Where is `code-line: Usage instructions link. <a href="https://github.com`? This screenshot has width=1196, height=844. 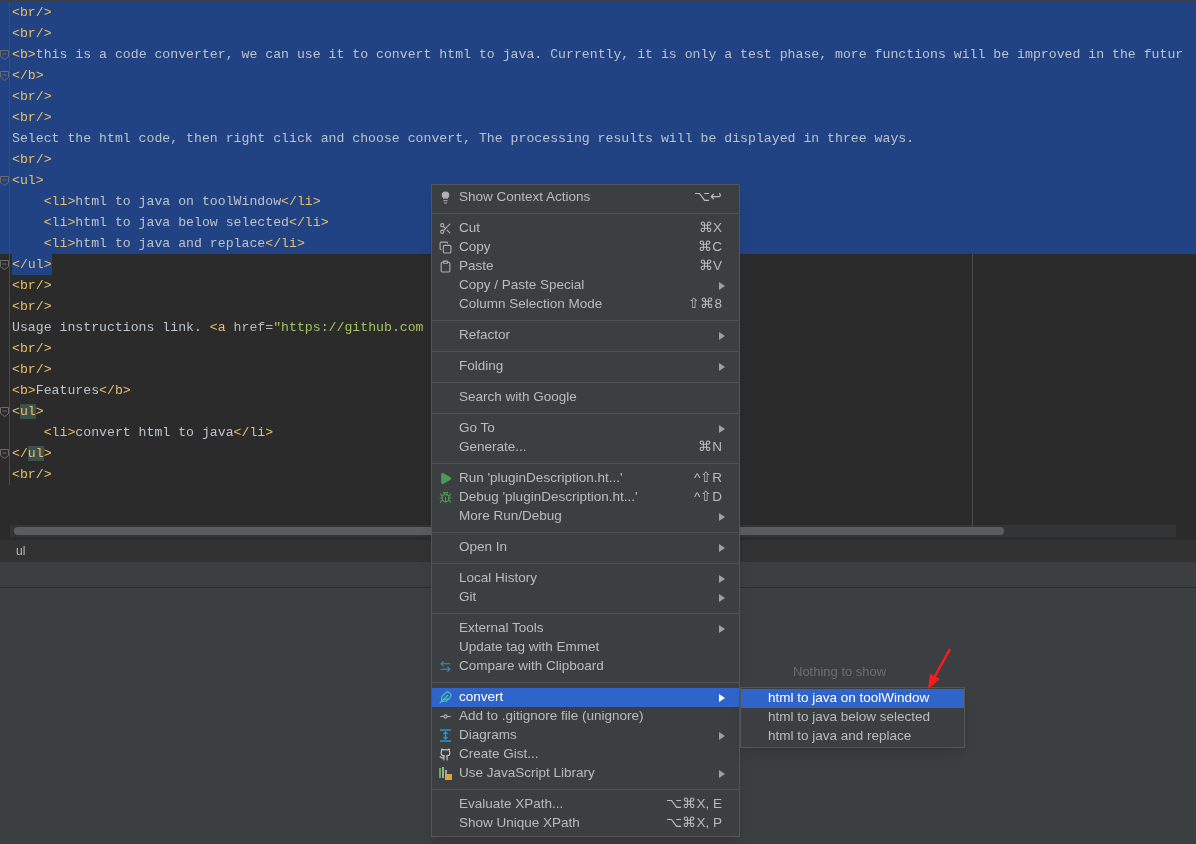
code-line: Usage instructions link. <a href="https://github.com is located at coordinates (218, 328).